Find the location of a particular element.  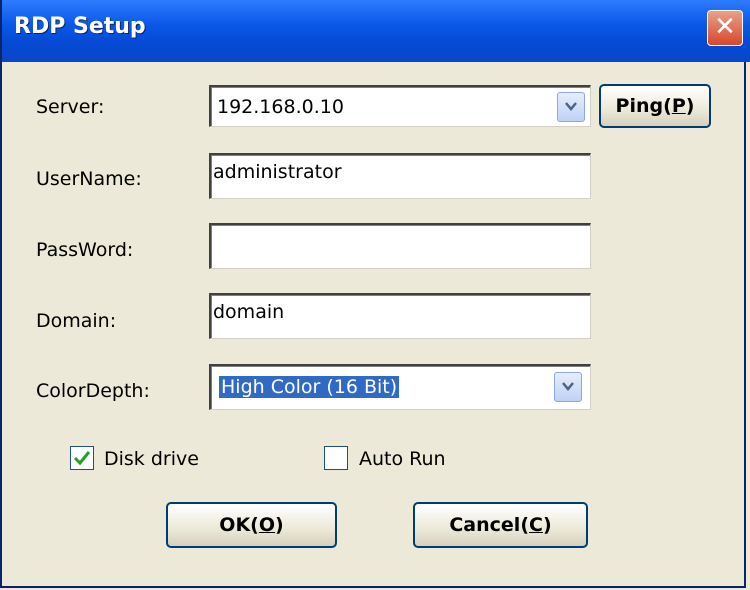

auto-run-label: Auto Run is located at coordinates (402, 459).